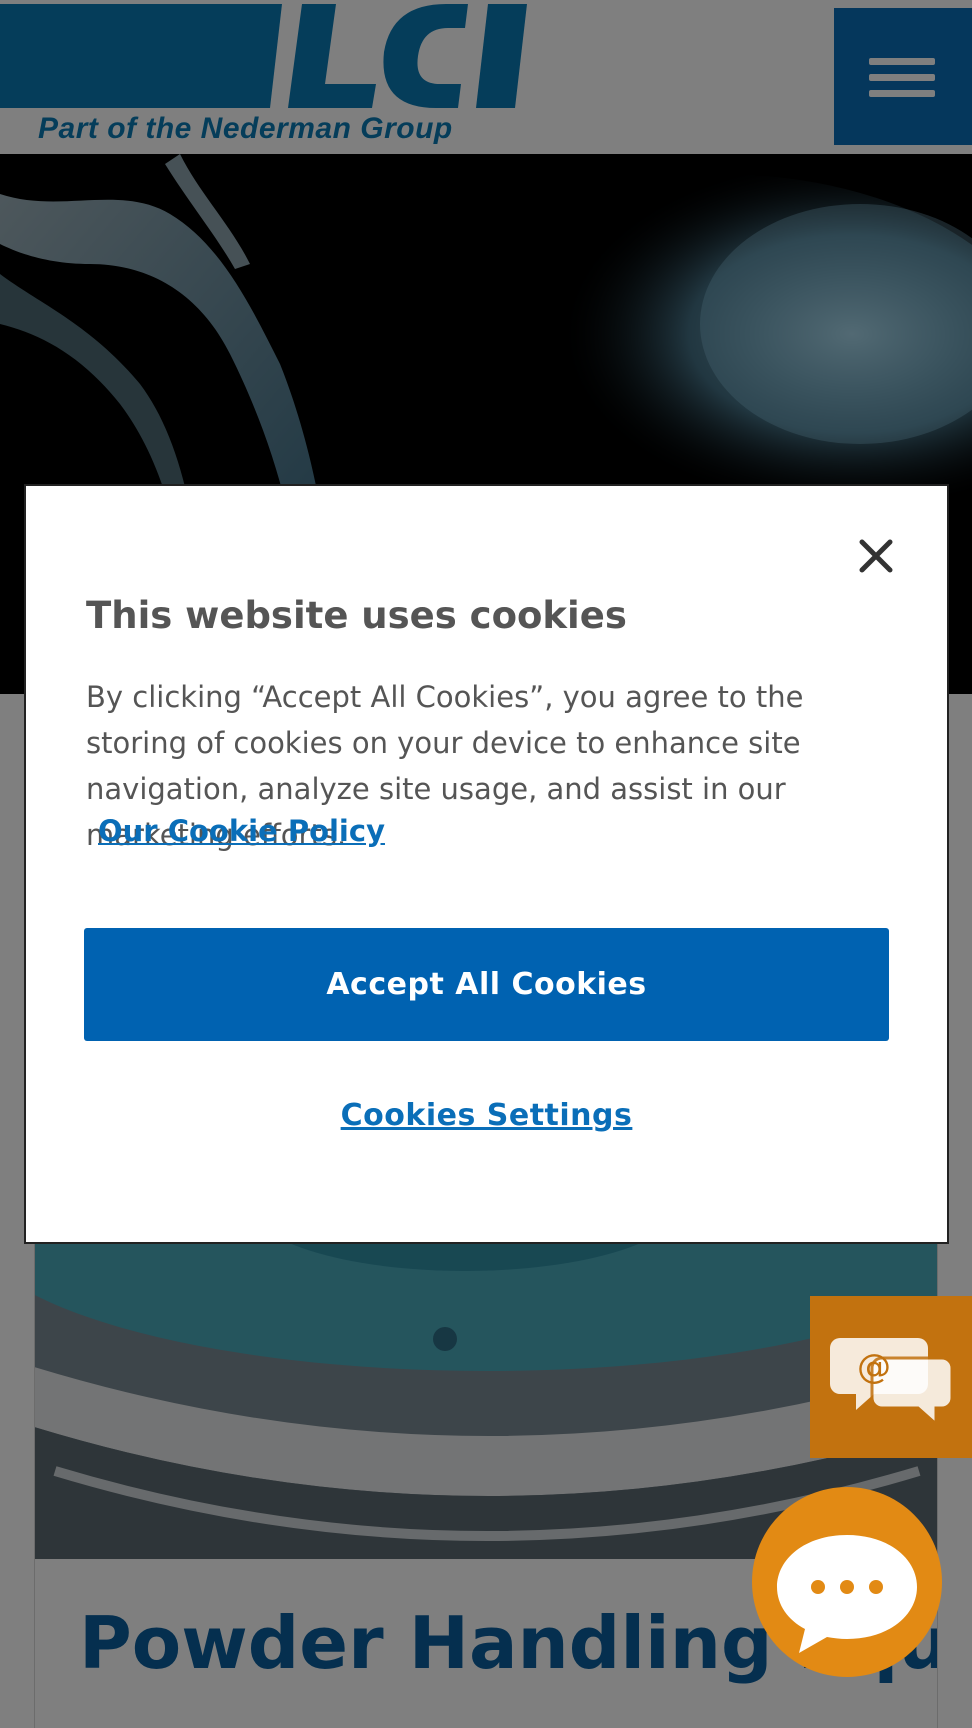 Image resolution: width=972 pixels, height=1728 pixels. I want to click on live-chat-button, so click(847, 1582).